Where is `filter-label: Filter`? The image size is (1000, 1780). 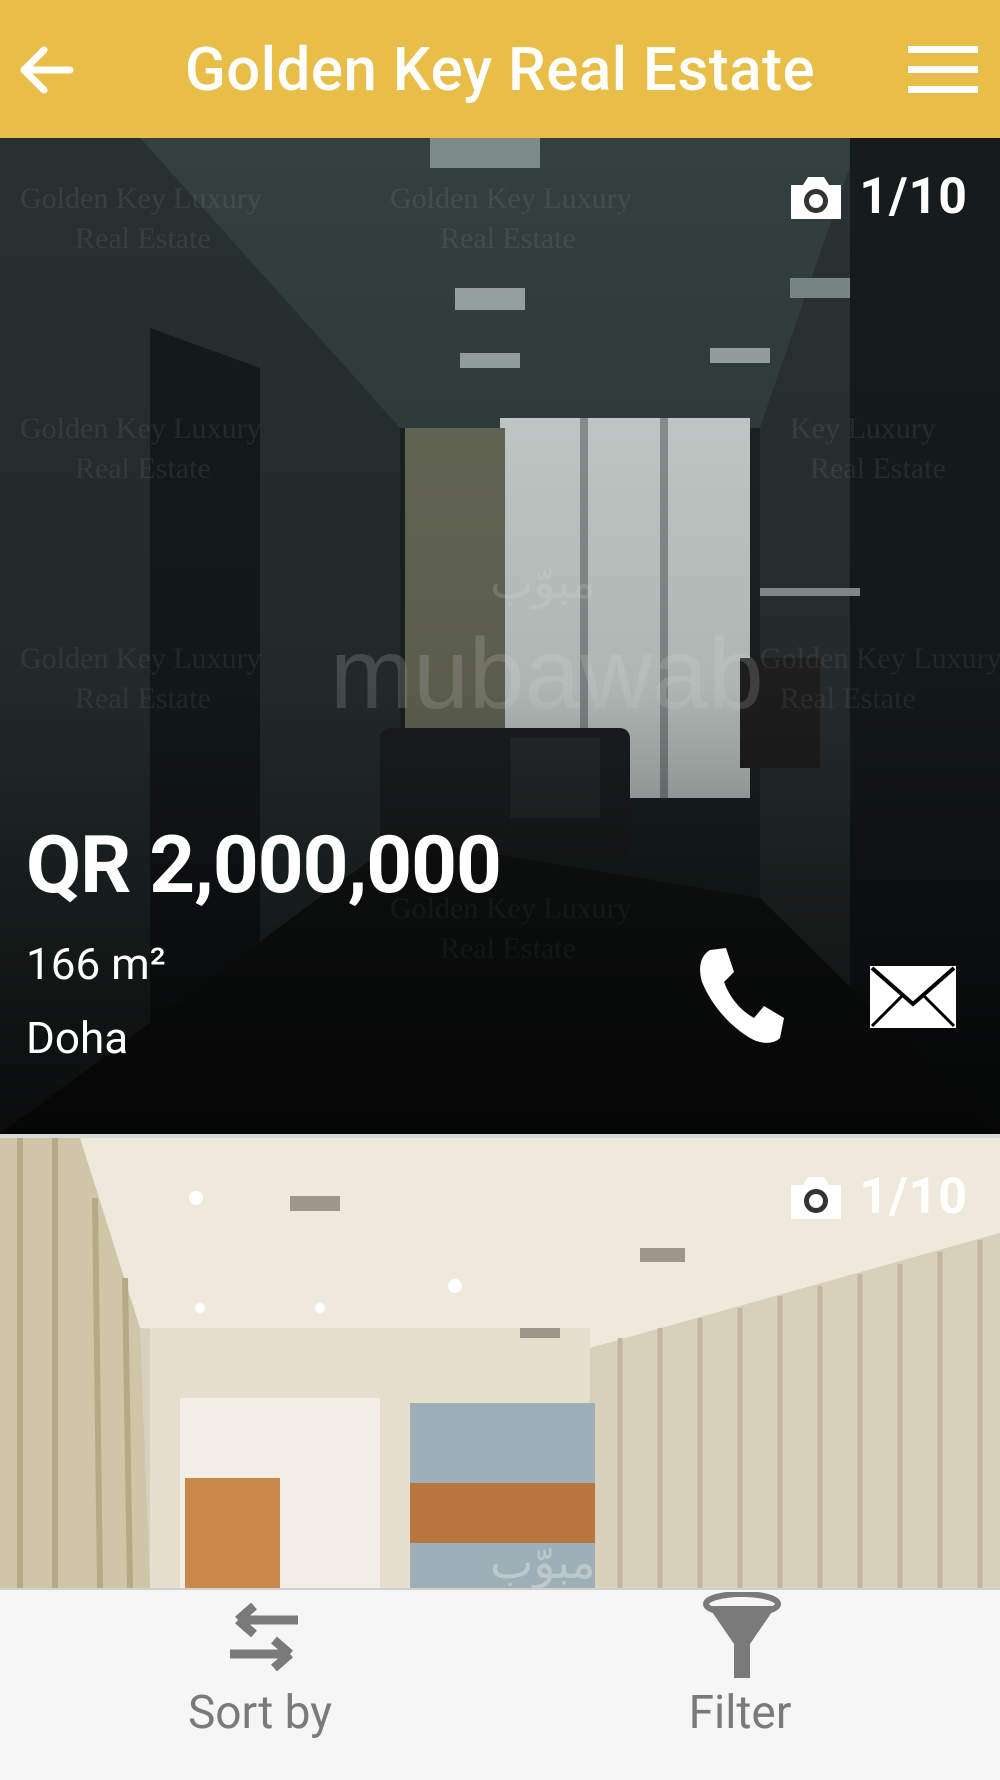 filter-label: Filter is located at coordinates (740, 1713).